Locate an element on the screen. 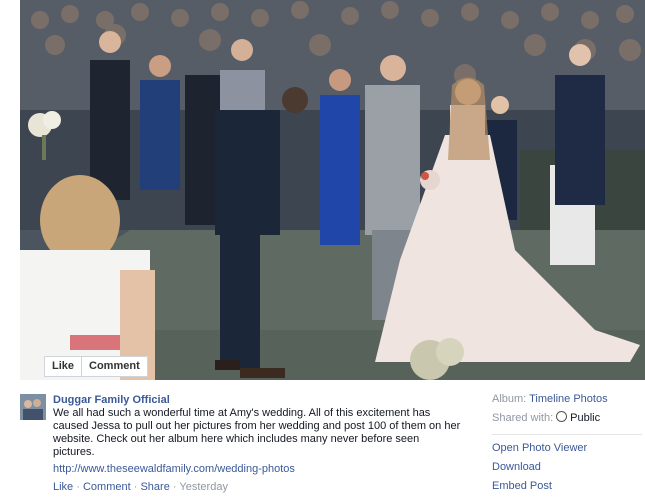 The image size is (645, 498). page-avatar is located at coordinates (33, 407).